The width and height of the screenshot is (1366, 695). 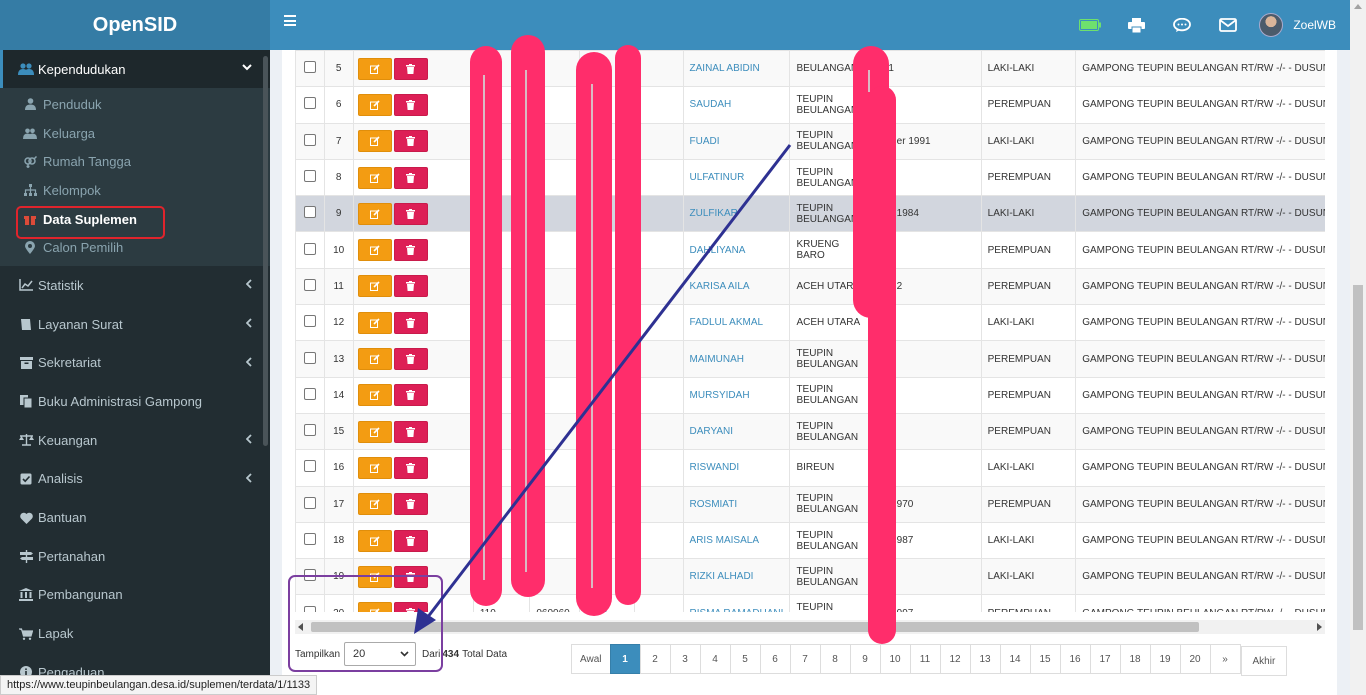 I want to click on name-link: RISMA RAMADHANI, so click(x=736, y=603).